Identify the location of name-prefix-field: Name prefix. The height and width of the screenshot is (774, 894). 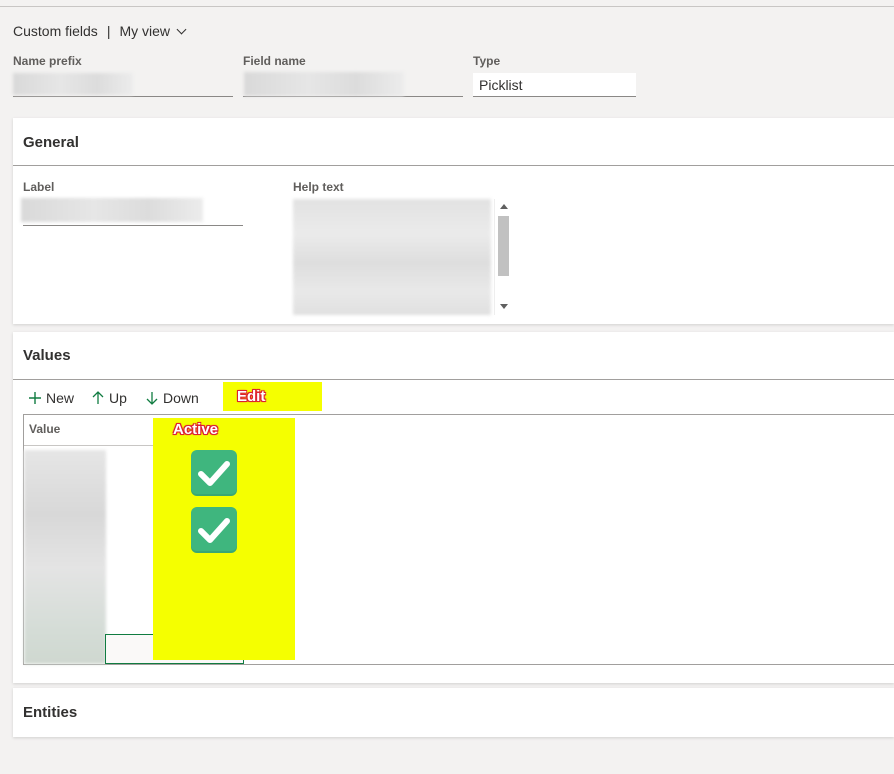
(123, 75).